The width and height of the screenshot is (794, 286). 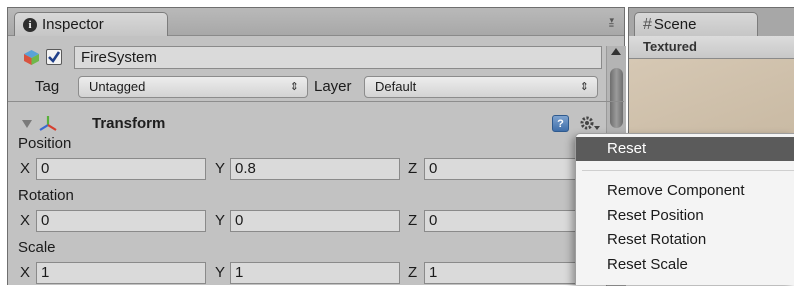 I want to click on scale-x-axis-label: X, so click(x=25, y=272).